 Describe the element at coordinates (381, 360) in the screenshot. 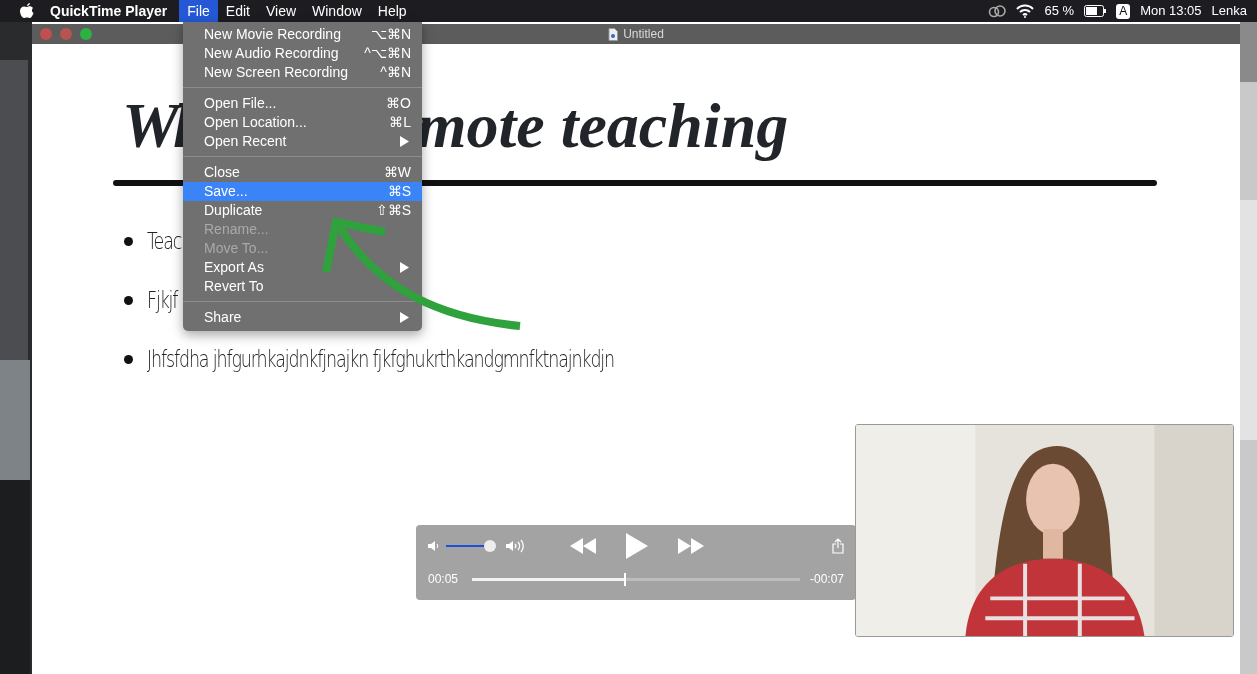

I see `bullet-text: Jhfsfdha jhfgurhkajdnkfjnajkn fjkfghukrthkandgmnfktnajnkdjn` at that location.